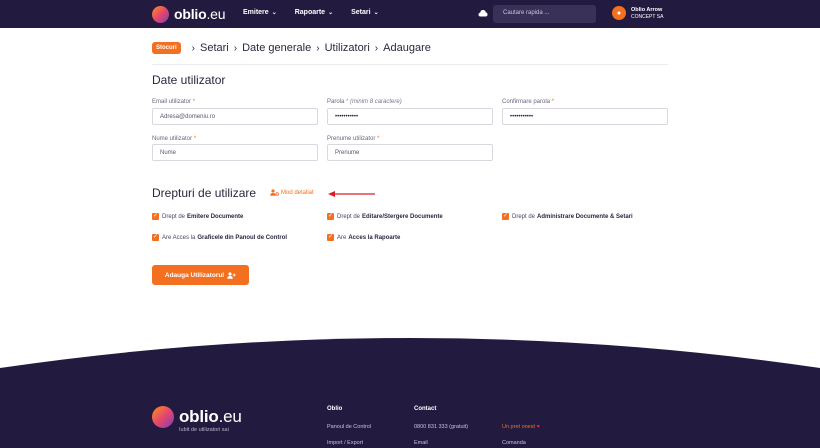  Describe the element at coordinates (349, 427) in the screenshot. I see `footer-link-panou: Panoul de Control` at that location.